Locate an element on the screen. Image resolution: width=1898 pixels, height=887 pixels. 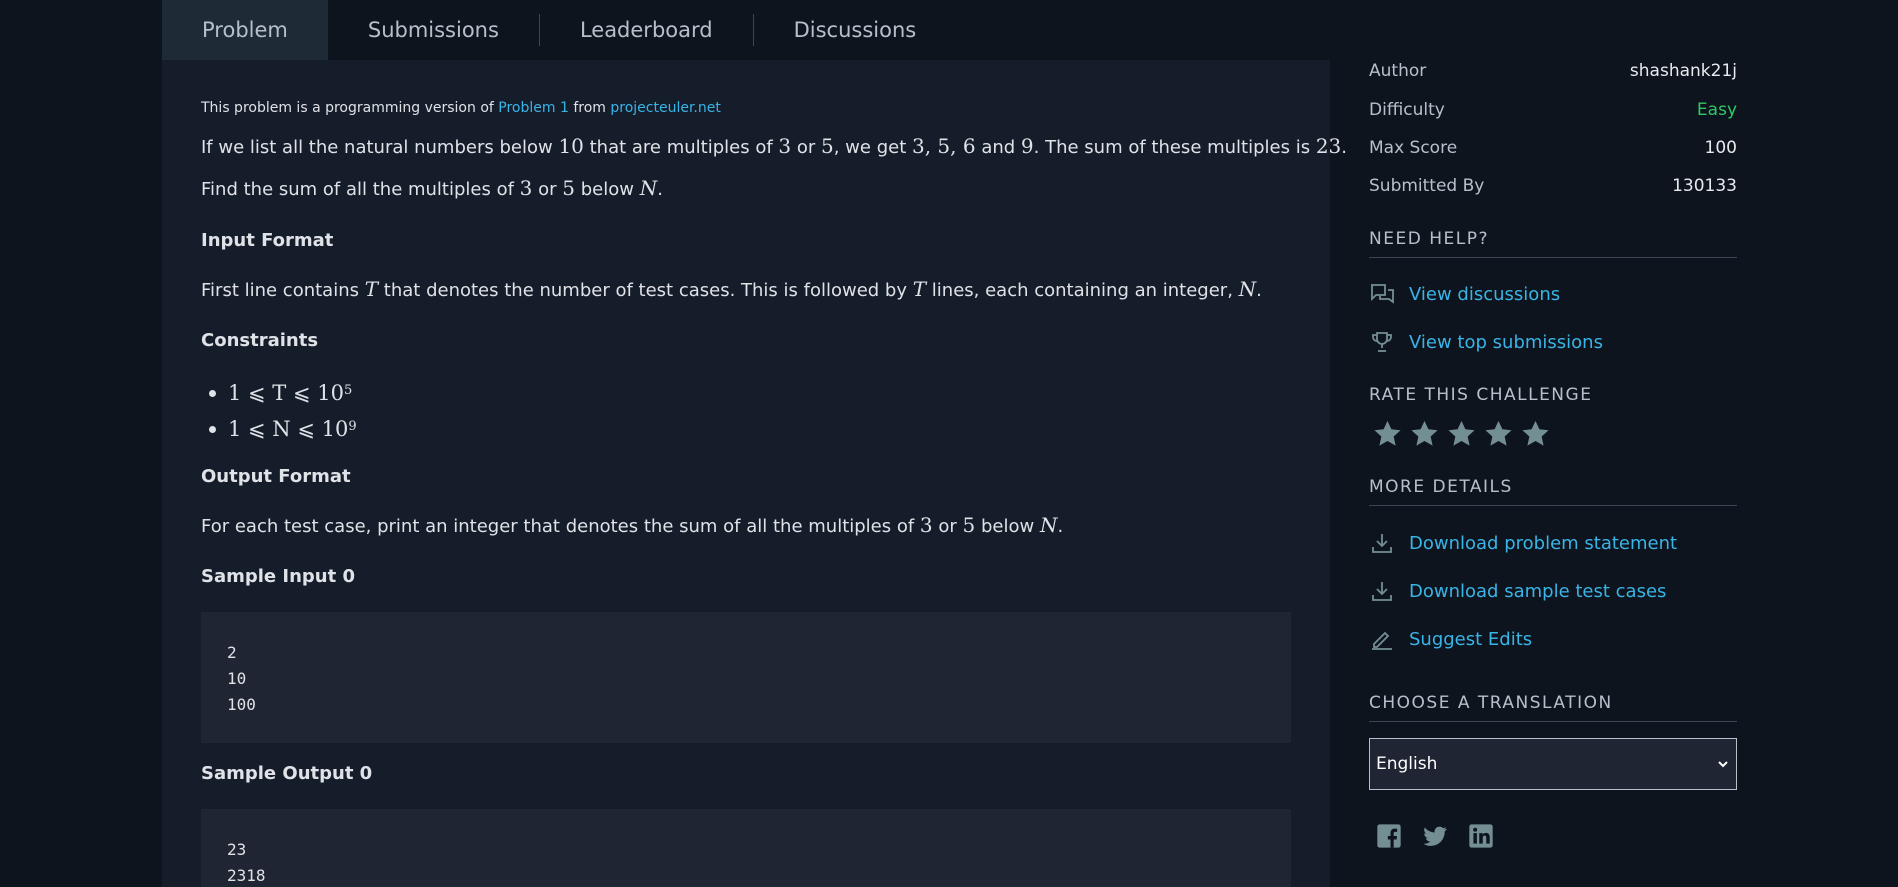
text: First line contains is located at coordinates (283, 290).